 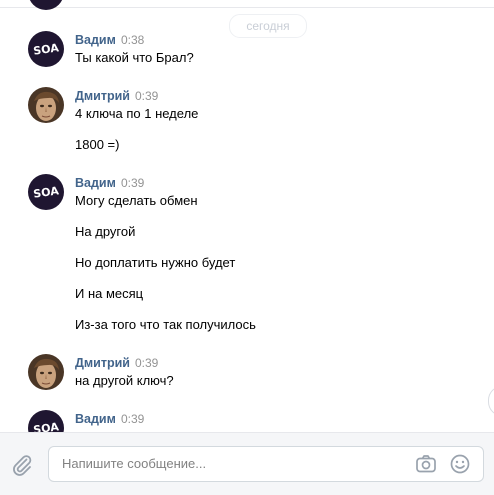 What do you see at coordinates (491, 401) in the screenshot?
I see `scroll-down-button` at bounding box center [491, 401].